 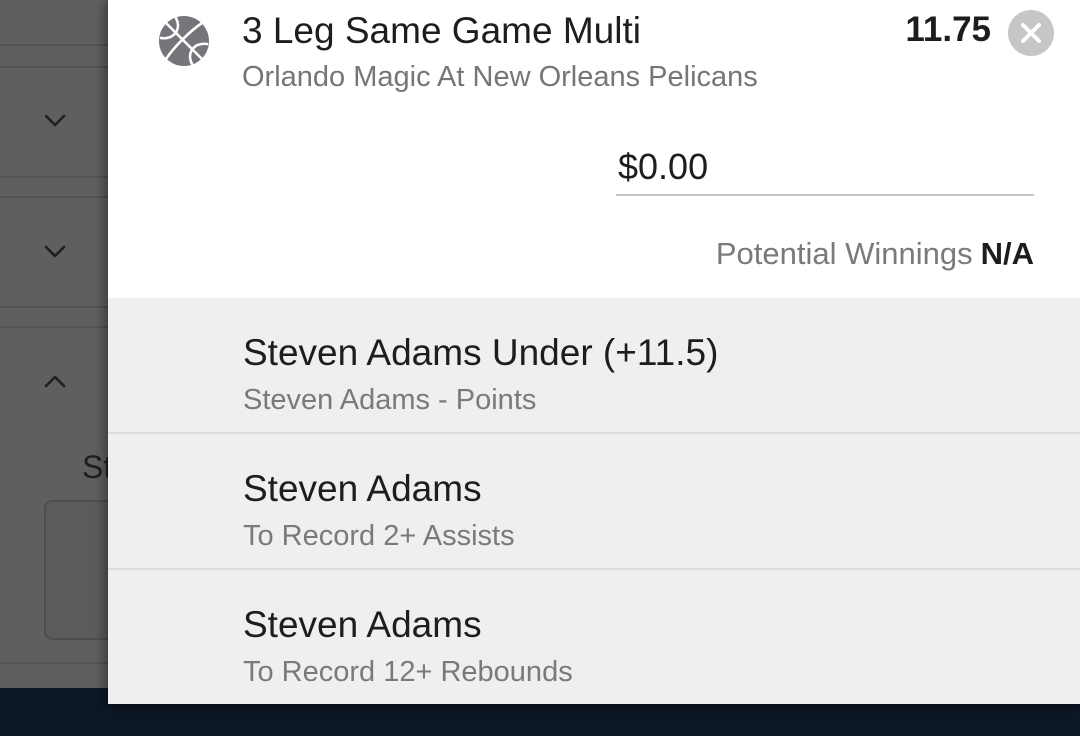 What do you see at coordinates (379, 536) in the screenshot?
I see `leg-market: To Record 2+ Assists` at bounding box center [379, 536].